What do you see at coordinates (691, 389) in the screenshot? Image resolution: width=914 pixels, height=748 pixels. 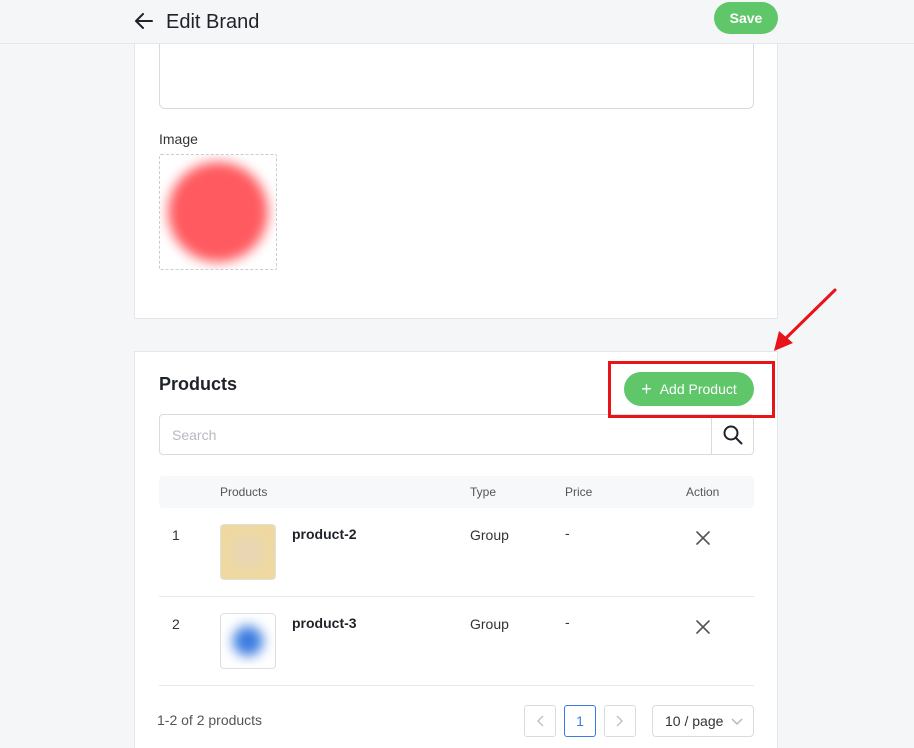 I see `annotation-highlight-box` at bounding box center [691, 389].